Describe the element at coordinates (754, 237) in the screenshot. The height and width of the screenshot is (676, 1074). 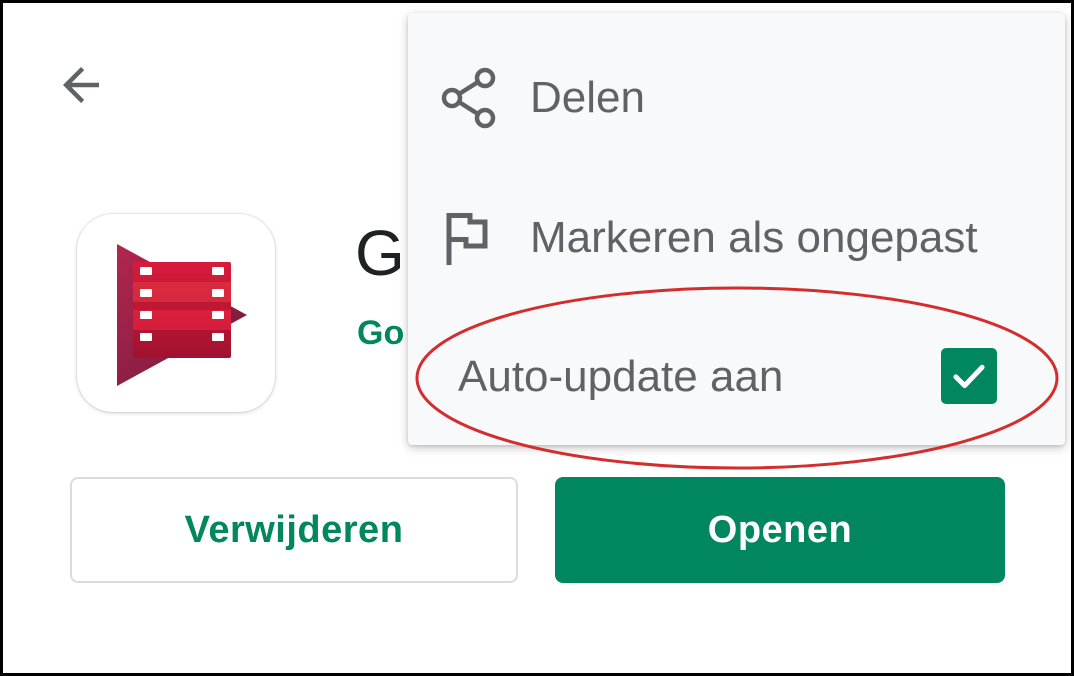
I see `menu-item-flag-label: Markeren als ongepast` at that location.